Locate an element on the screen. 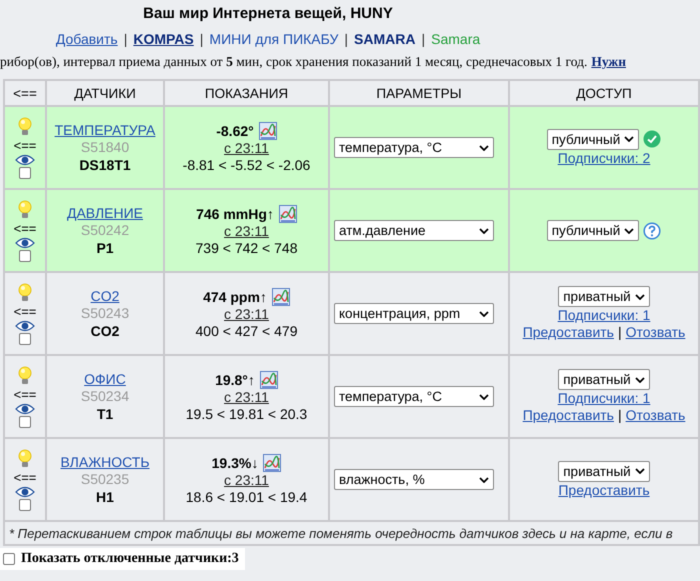  reading-range: 739 < 742 < 748 is located at coordinates (246, 248).